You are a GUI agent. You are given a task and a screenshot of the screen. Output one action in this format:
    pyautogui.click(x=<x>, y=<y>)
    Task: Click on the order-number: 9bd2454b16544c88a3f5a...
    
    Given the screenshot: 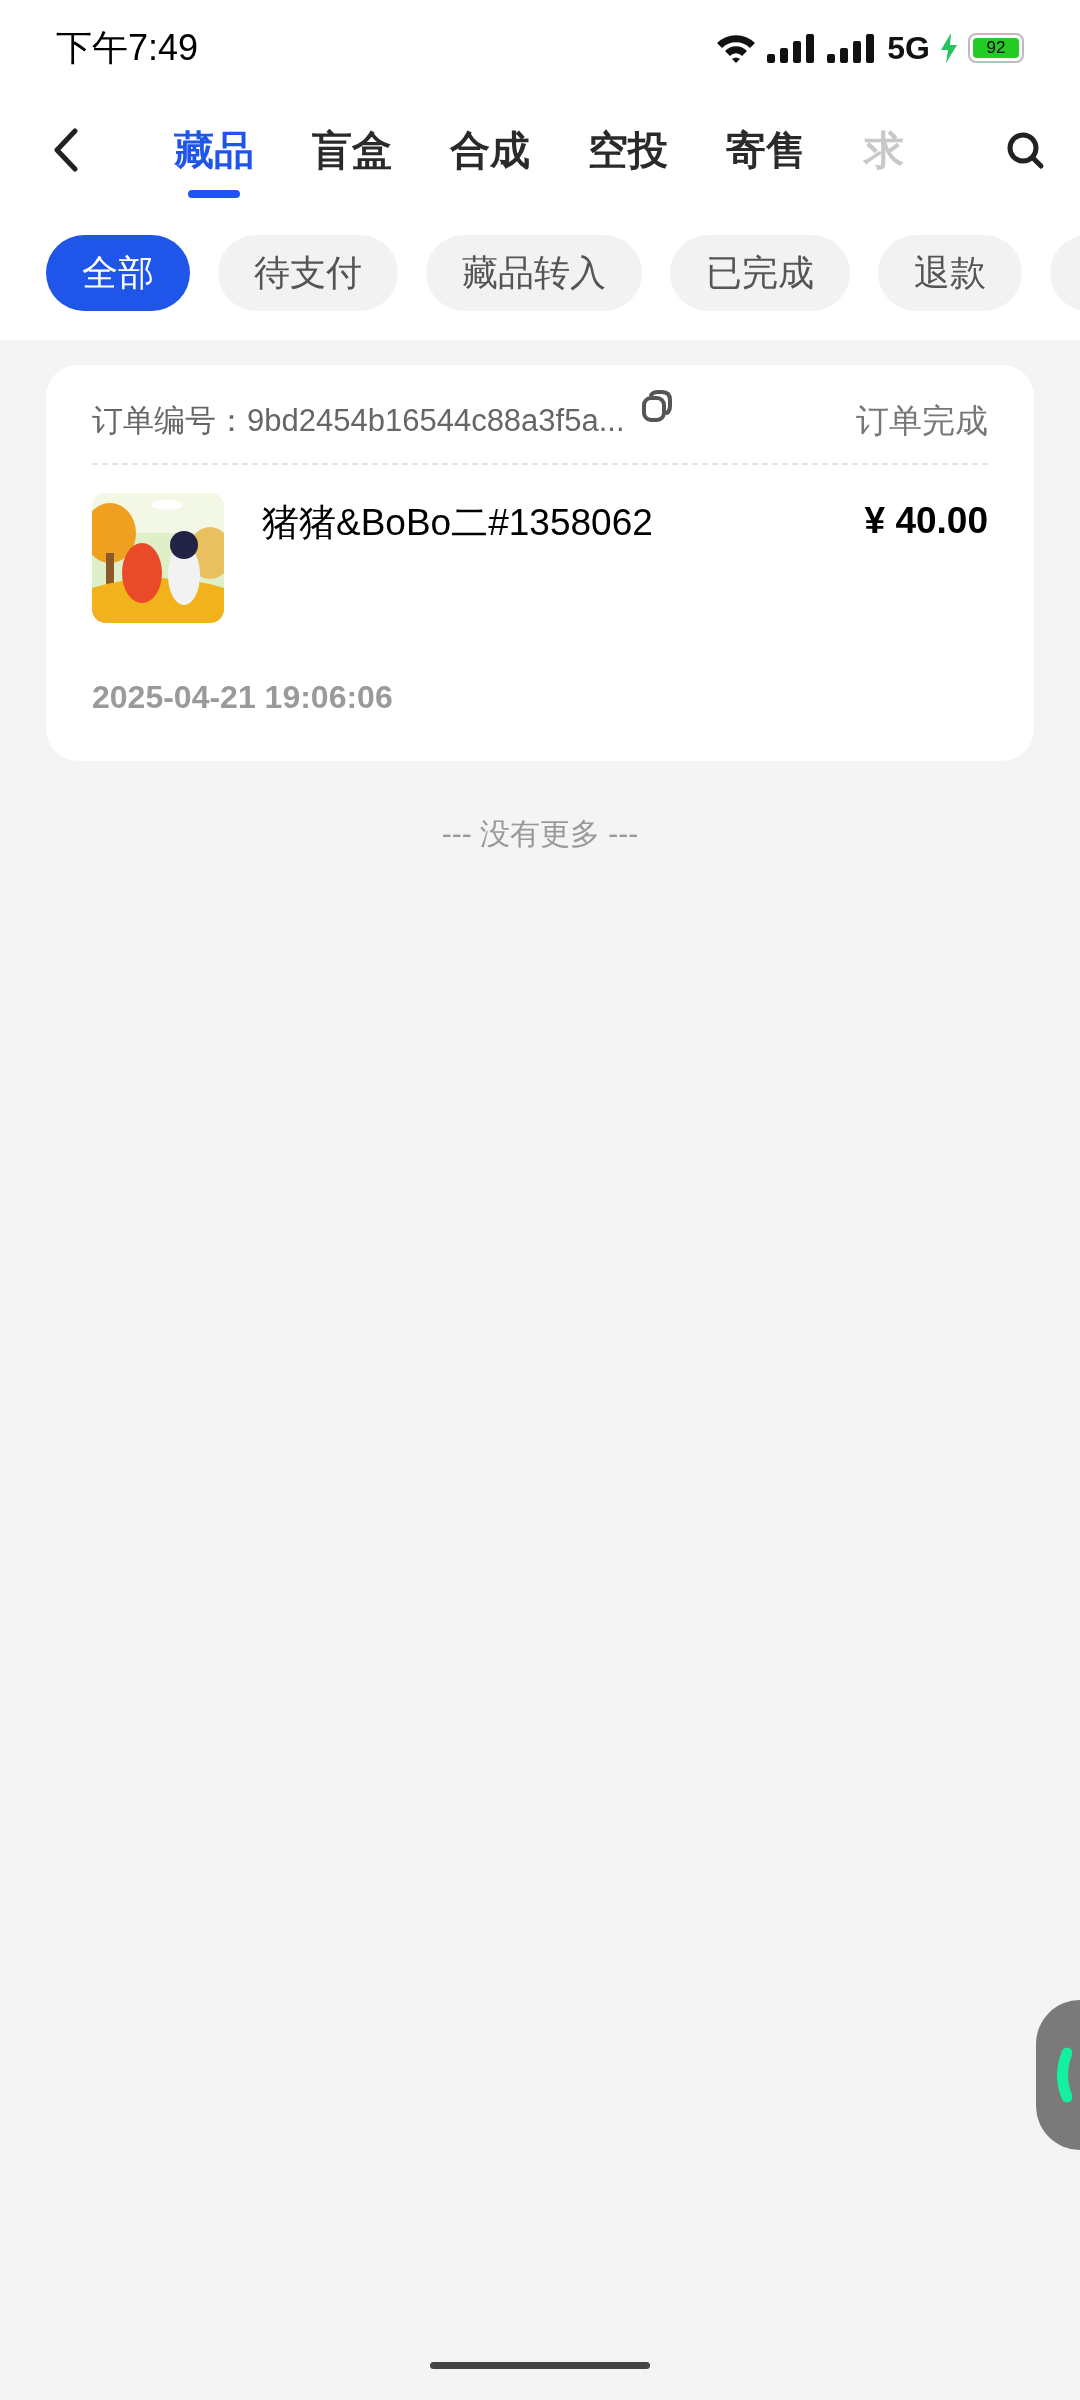 What is the action you would take?
    pyautogui.click(x=436, y=420)
    